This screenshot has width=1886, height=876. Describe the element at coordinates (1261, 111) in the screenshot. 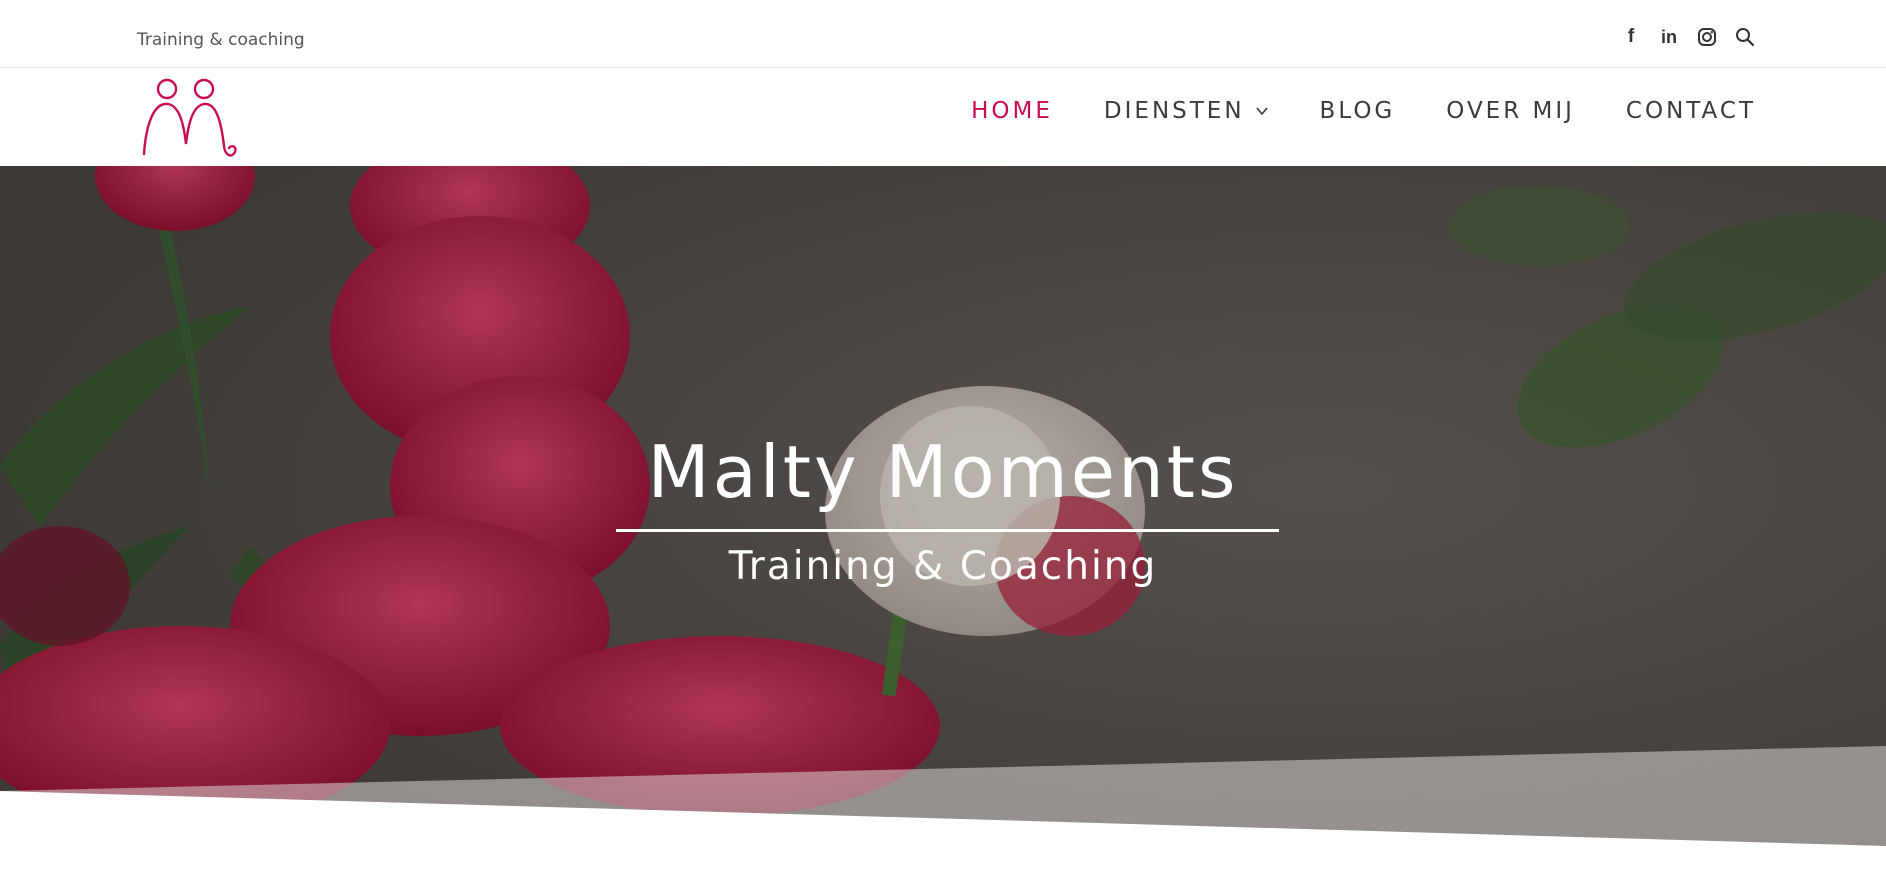

I see `chevron-down-icon` at that location.